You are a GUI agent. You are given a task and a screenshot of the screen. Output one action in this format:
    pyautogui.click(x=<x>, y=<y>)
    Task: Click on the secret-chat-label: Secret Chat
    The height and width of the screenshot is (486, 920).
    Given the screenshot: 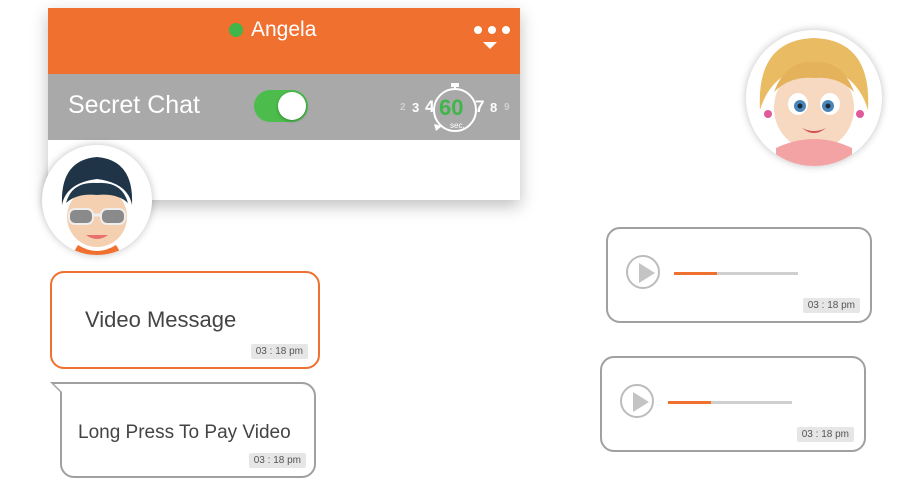 What is the action you would take?
    pyautogui.click(x=134, y=105)
    